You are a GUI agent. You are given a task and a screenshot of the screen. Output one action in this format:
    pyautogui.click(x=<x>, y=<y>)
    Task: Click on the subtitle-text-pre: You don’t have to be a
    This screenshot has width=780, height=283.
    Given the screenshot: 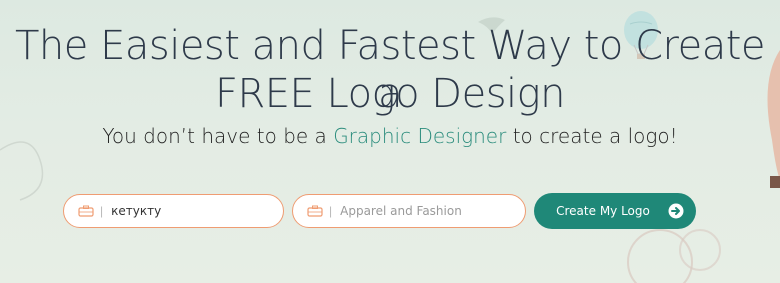 What is the action you would take?
    pyautogui.click(x=218, y=136)
    